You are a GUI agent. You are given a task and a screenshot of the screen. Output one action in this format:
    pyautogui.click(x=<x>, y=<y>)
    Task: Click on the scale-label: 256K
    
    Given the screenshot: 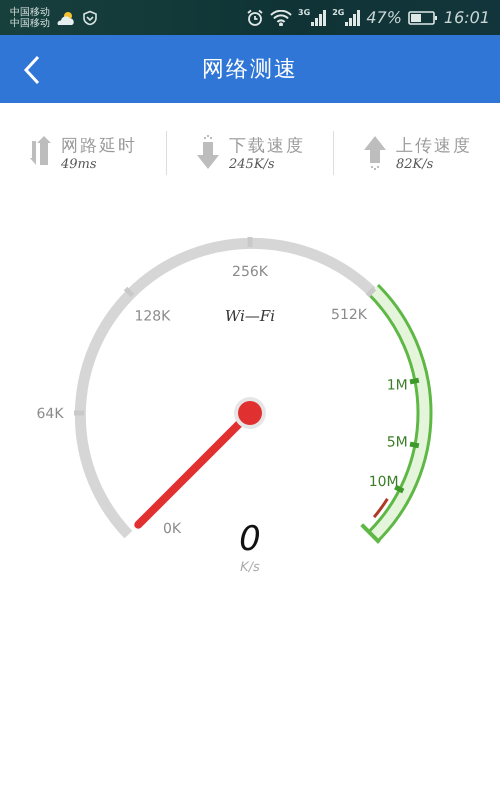 What is the action you would take?
    pyautogui.click(x=250, y=272)
    